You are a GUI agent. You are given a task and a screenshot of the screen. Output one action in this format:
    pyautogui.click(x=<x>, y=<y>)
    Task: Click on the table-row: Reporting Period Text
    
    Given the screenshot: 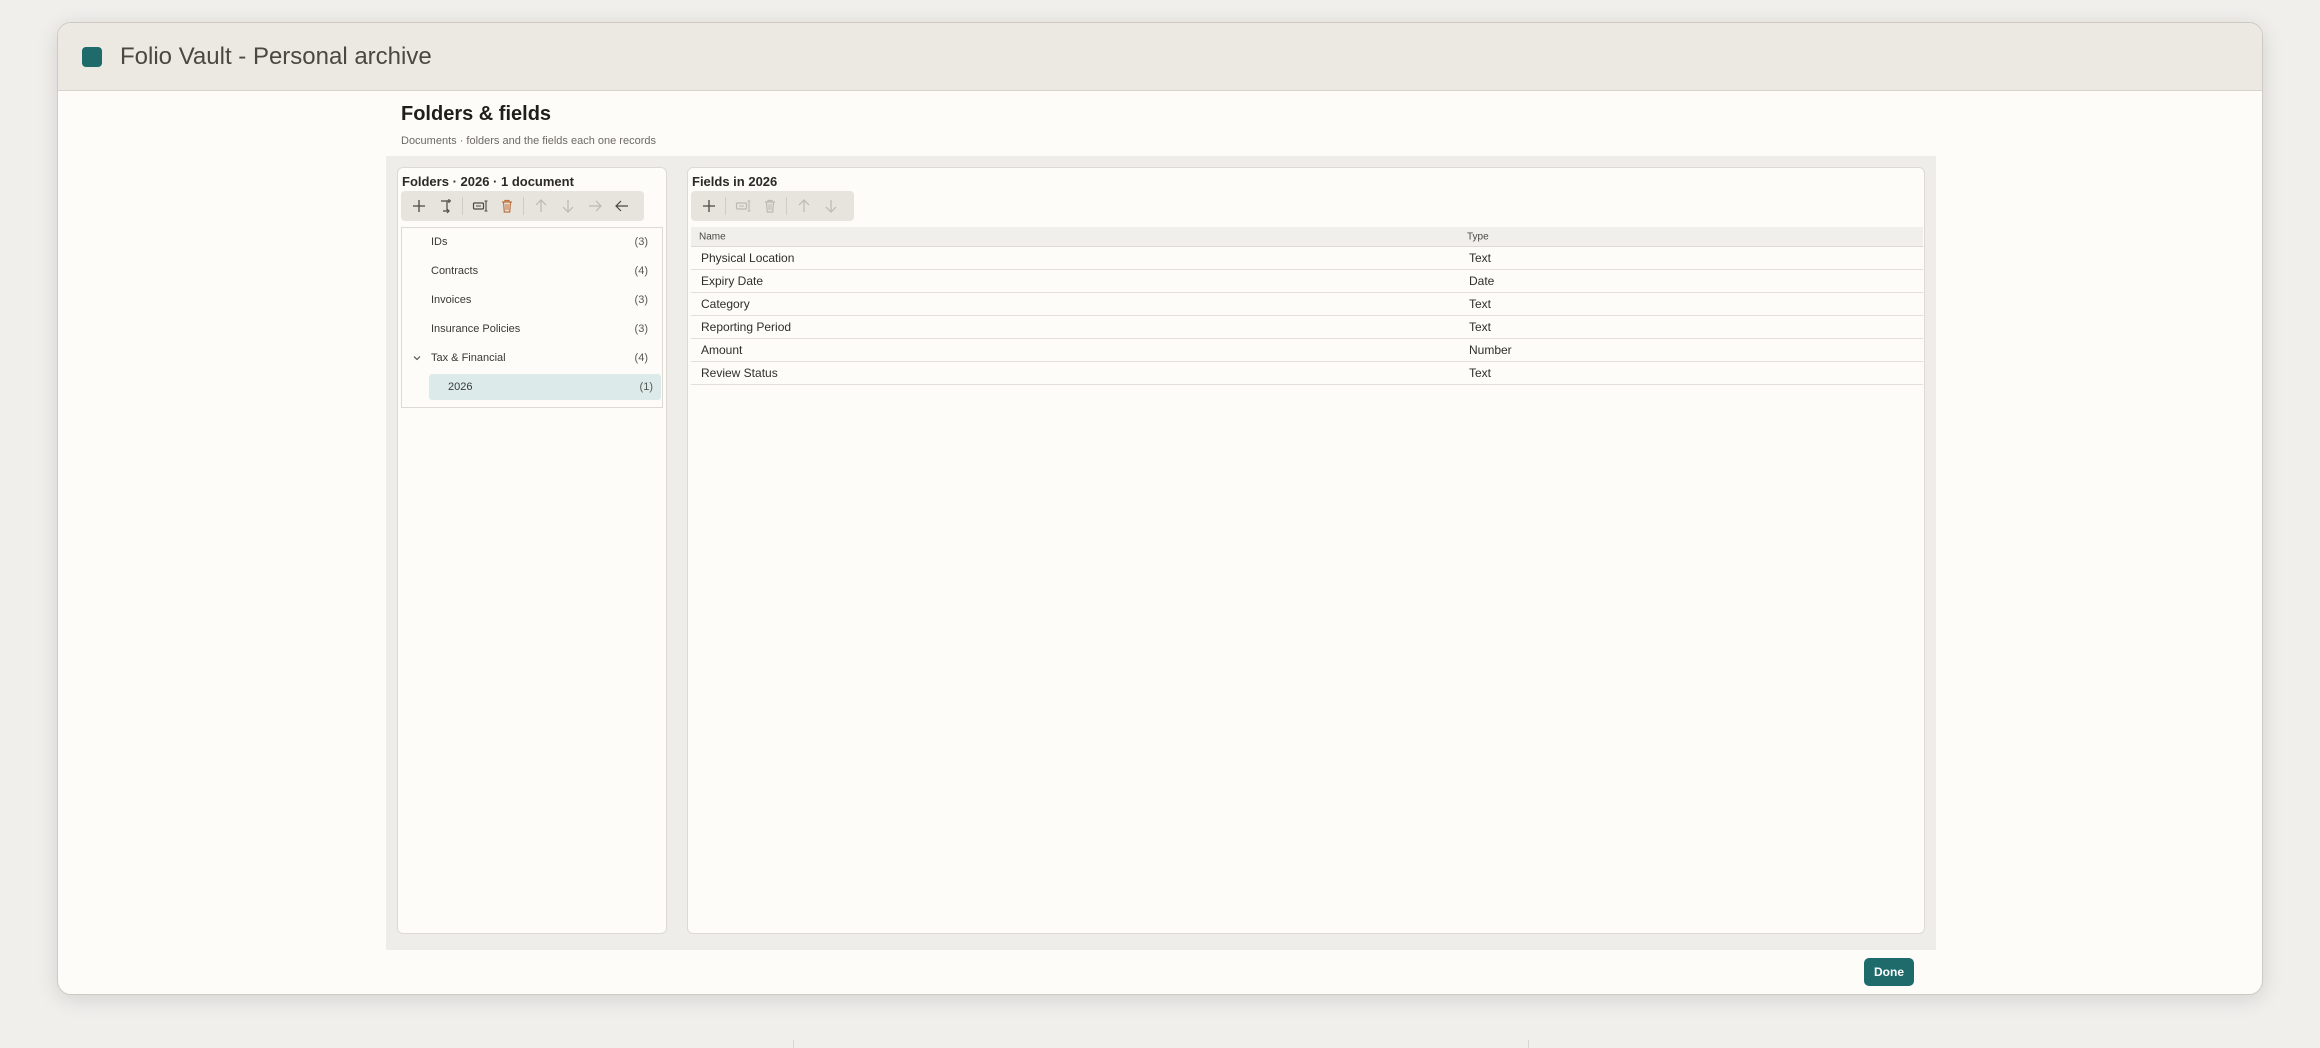 What is the action you would take?
    pyautogui.click(x=1307, y=327)
    